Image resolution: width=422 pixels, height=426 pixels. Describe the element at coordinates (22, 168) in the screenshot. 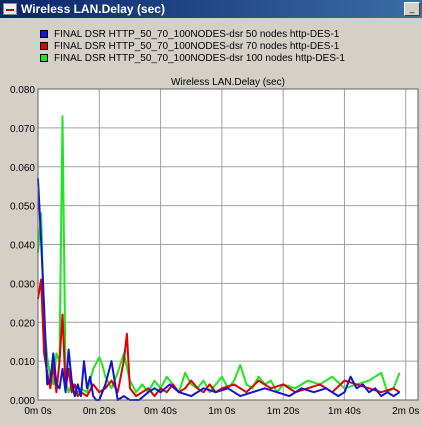

I see `y-tick-label: 0.060` at that location.